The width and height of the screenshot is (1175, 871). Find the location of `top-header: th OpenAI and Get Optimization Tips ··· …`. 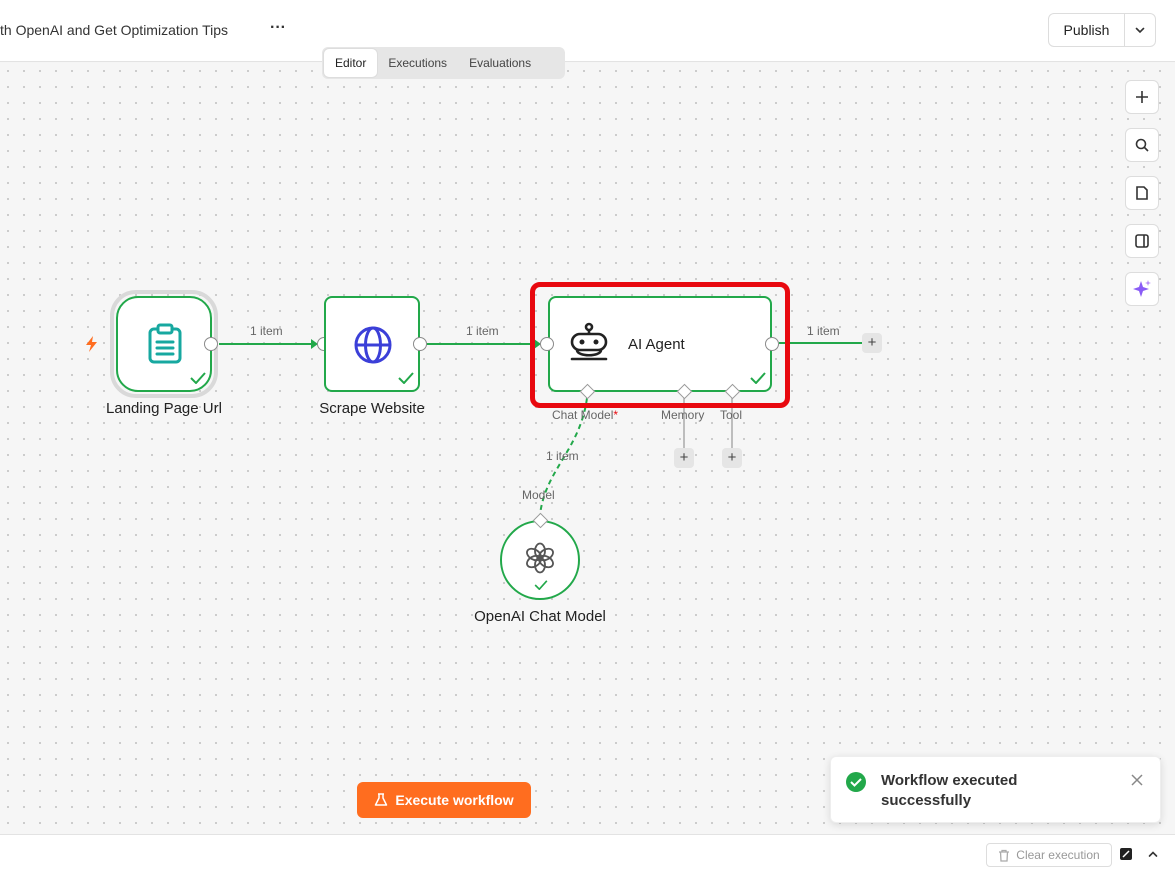

top-header: th OpenAI and Get Optimization Tips ··· … is located at coordinates (587, 31).